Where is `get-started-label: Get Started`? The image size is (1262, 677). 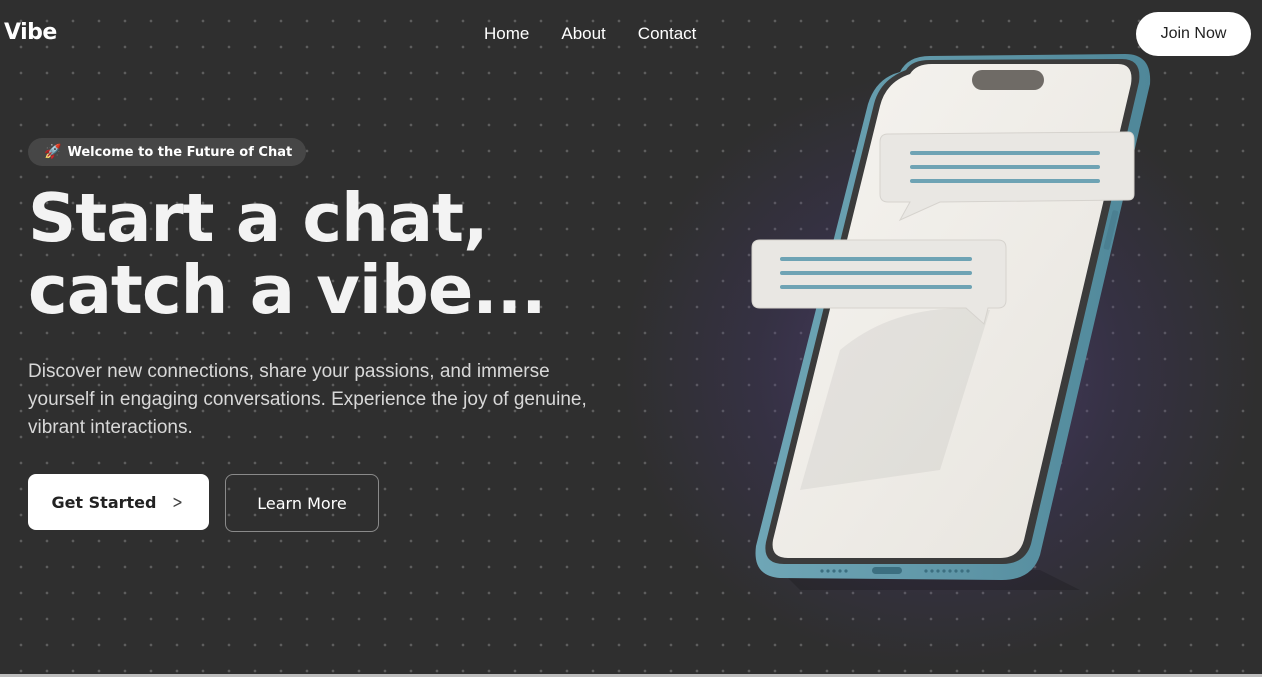
get-started-label: Get Started is located at coordinates (104, 502).